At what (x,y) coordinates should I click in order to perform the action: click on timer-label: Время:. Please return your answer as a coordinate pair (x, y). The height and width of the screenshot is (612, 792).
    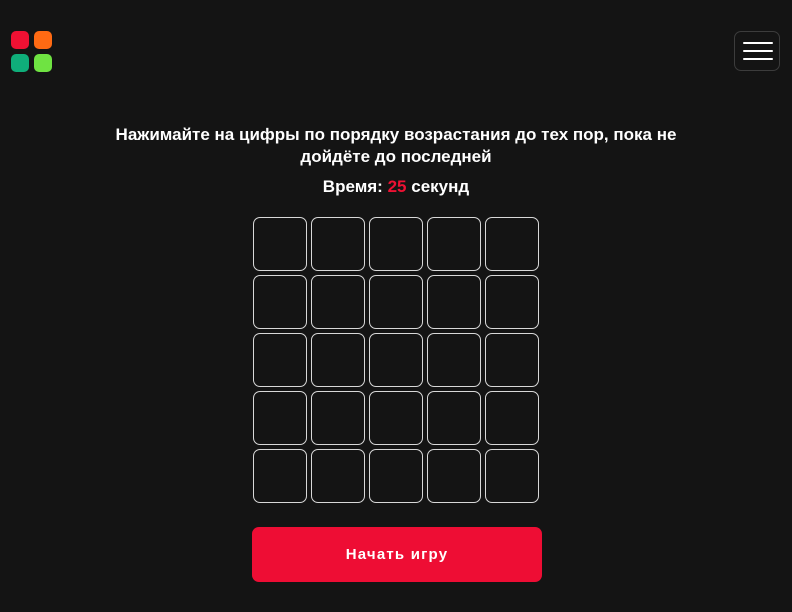
    Looking at the image, I should click on (352, 186).